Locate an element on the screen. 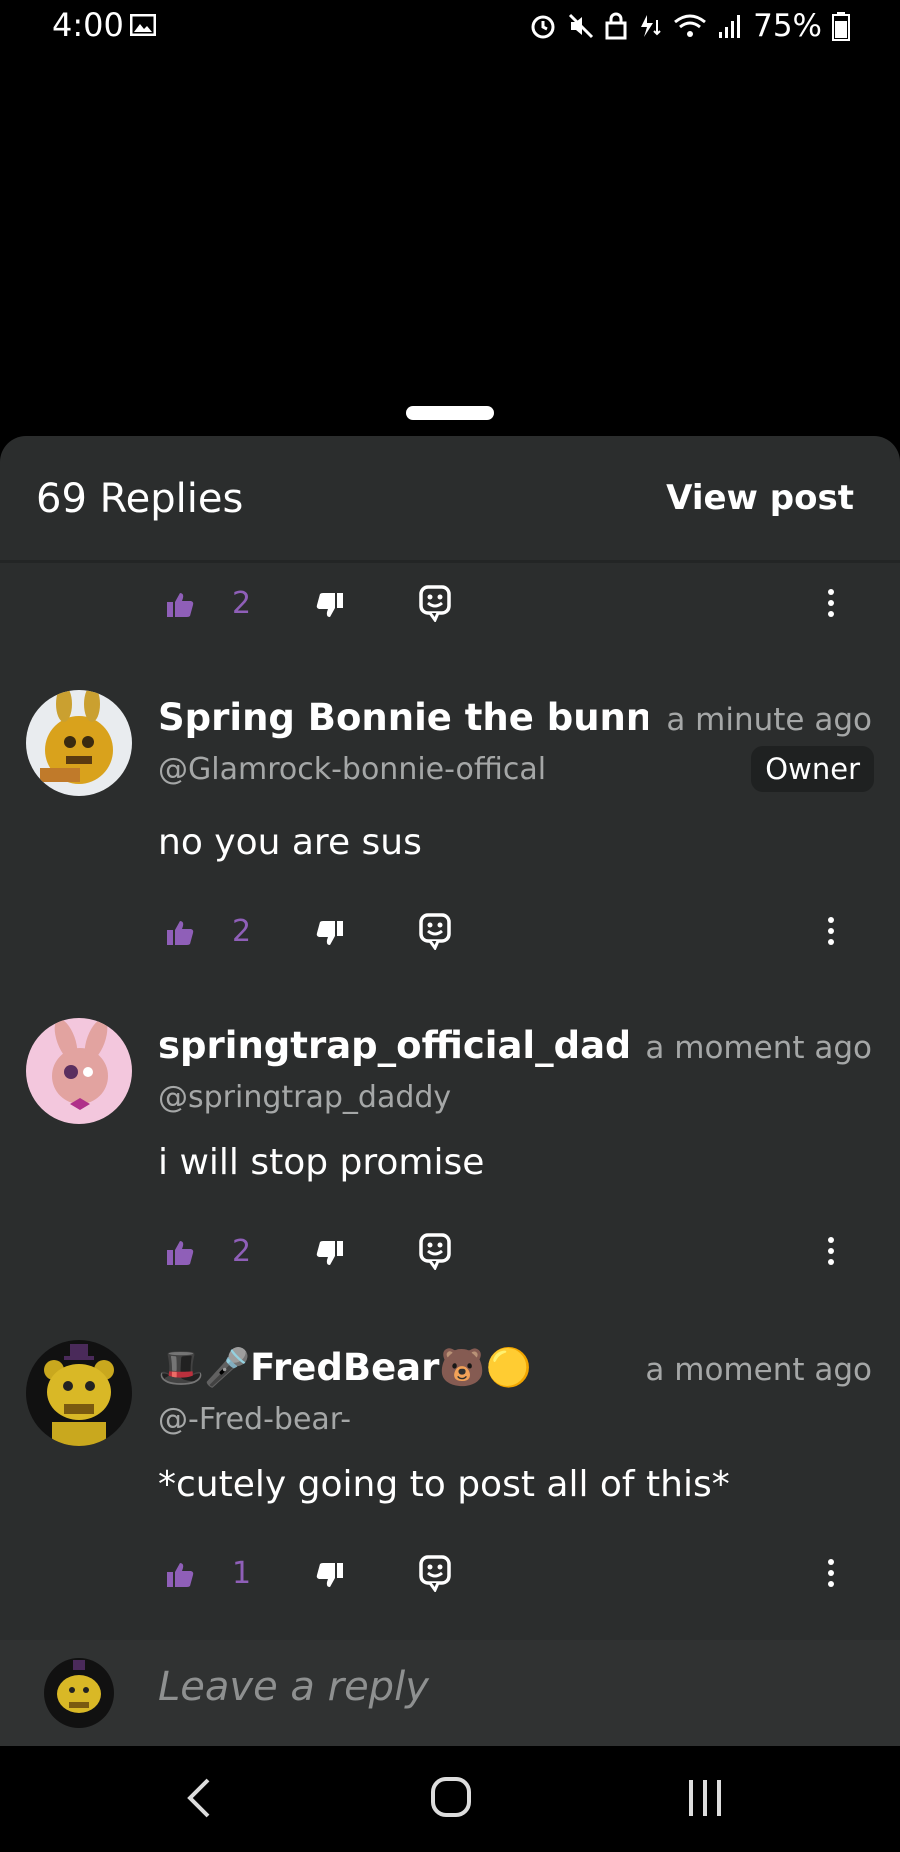 This screenshot has width=900, height=1852. lock-icon is located at coordinates (616, 26).